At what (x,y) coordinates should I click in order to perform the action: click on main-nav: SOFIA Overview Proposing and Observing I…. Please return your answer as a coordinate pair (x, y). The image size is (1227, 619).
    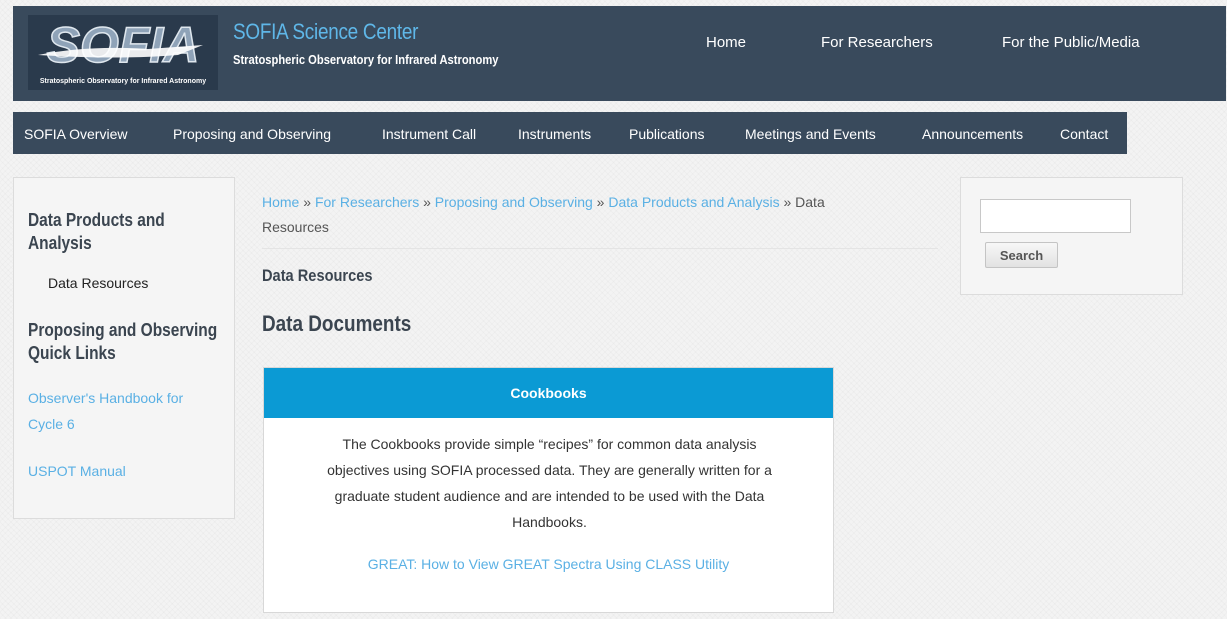
    Looking at the image, I should click on (570, 133).